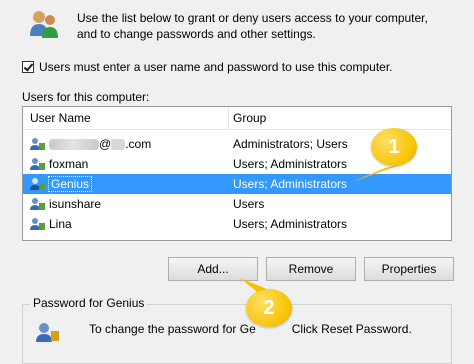 This screenshot has width=474, height=364. What do you see at coordinates (320, 230) in the screenshot?
I see `callout-pointers` at bounding box center [320, 230].